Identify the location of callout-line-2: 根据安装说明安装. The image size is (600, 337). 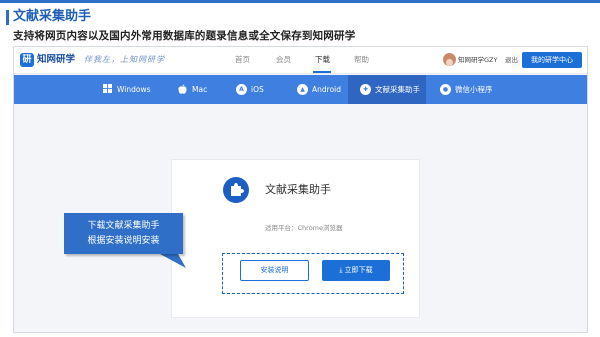
(123, 241).